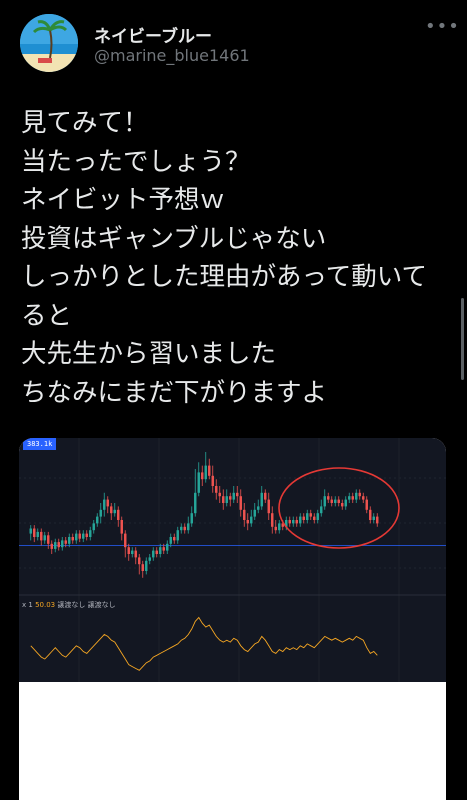 This screenshot has height=800, width=467. What do you see at coordinates (149, 354) in the screenshot?
I see `tweet-line: 大先生から習いました` at bounding box center [149, 354].